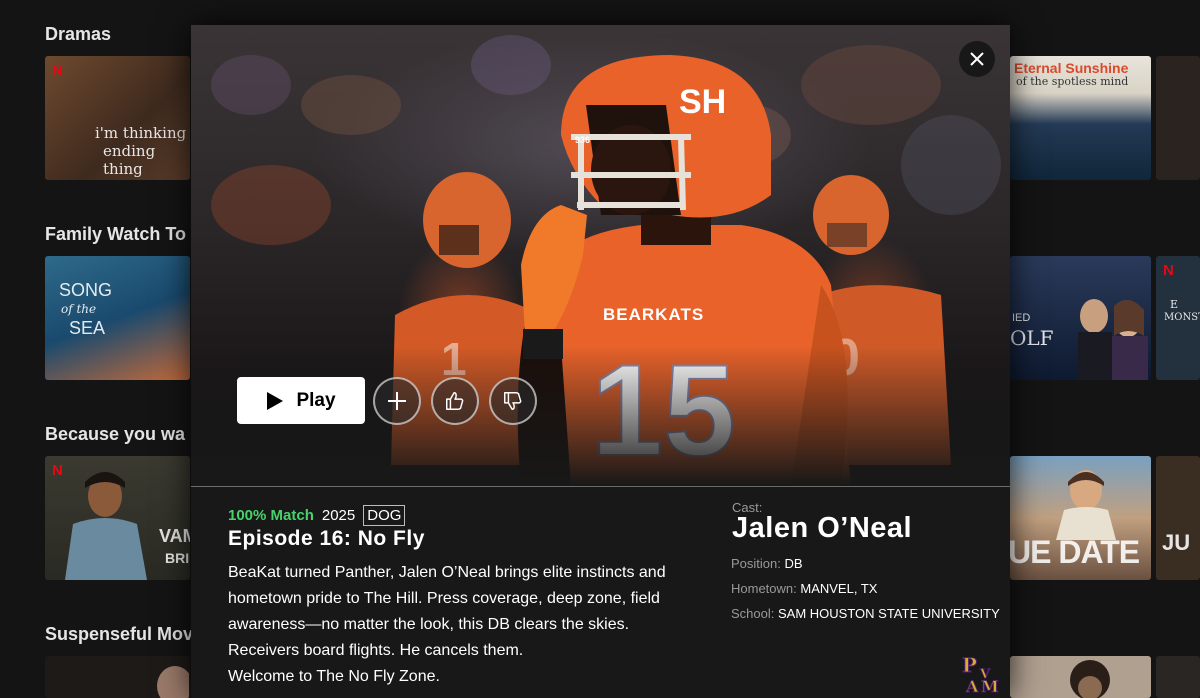 This screenshot has height=698, width=1200. What do you see at coordinates (316, 400) in the screenshot?
I see `play-label: Play` at bounding box center [316, 400].